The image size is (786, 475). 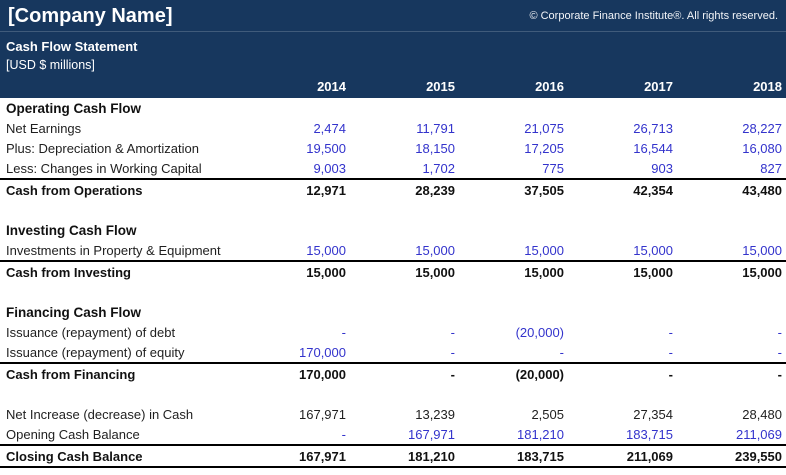 What do you see at coordinates (513, 434) in the screenshot?
I see `input-value-cell: 181,210` at bounding box center [513, 434].